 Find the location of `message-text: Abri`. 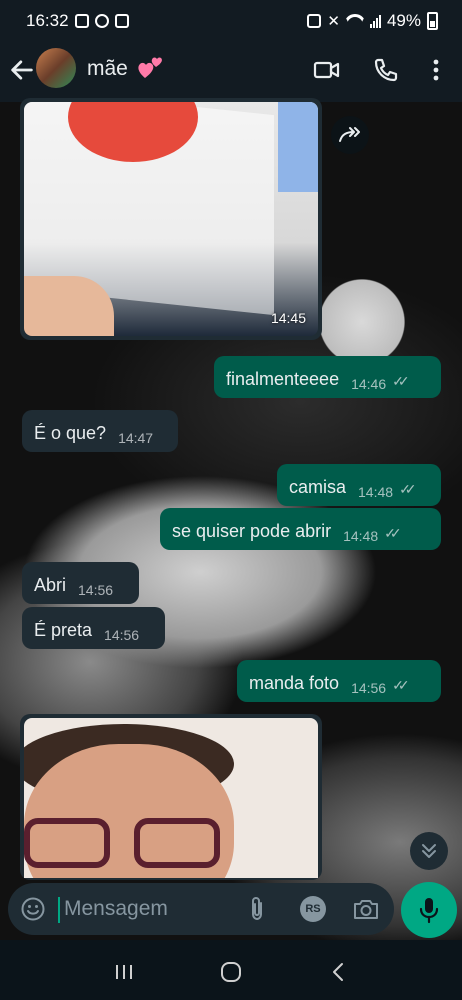

message-text: Abri is located at coordinates (50, 585).